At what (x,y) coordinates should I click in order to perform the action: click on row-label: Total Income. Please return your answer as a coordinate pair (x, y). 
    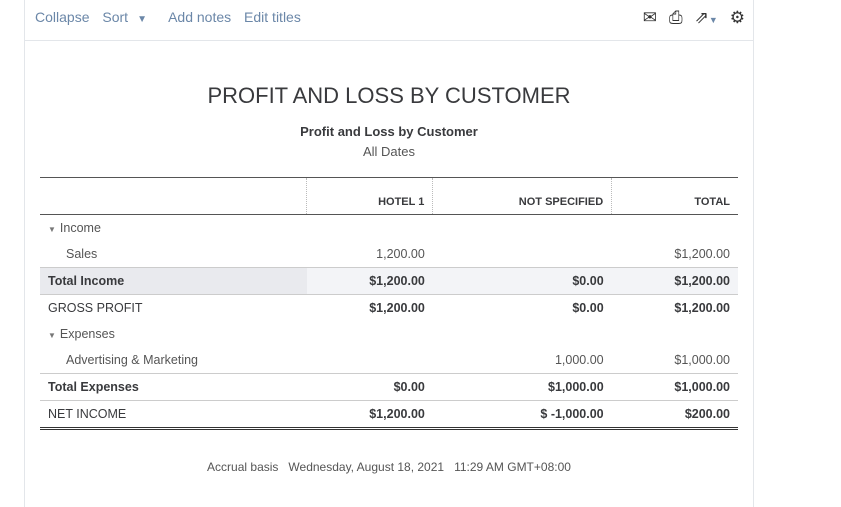
    Looking at the image, I should click on (173, 281).